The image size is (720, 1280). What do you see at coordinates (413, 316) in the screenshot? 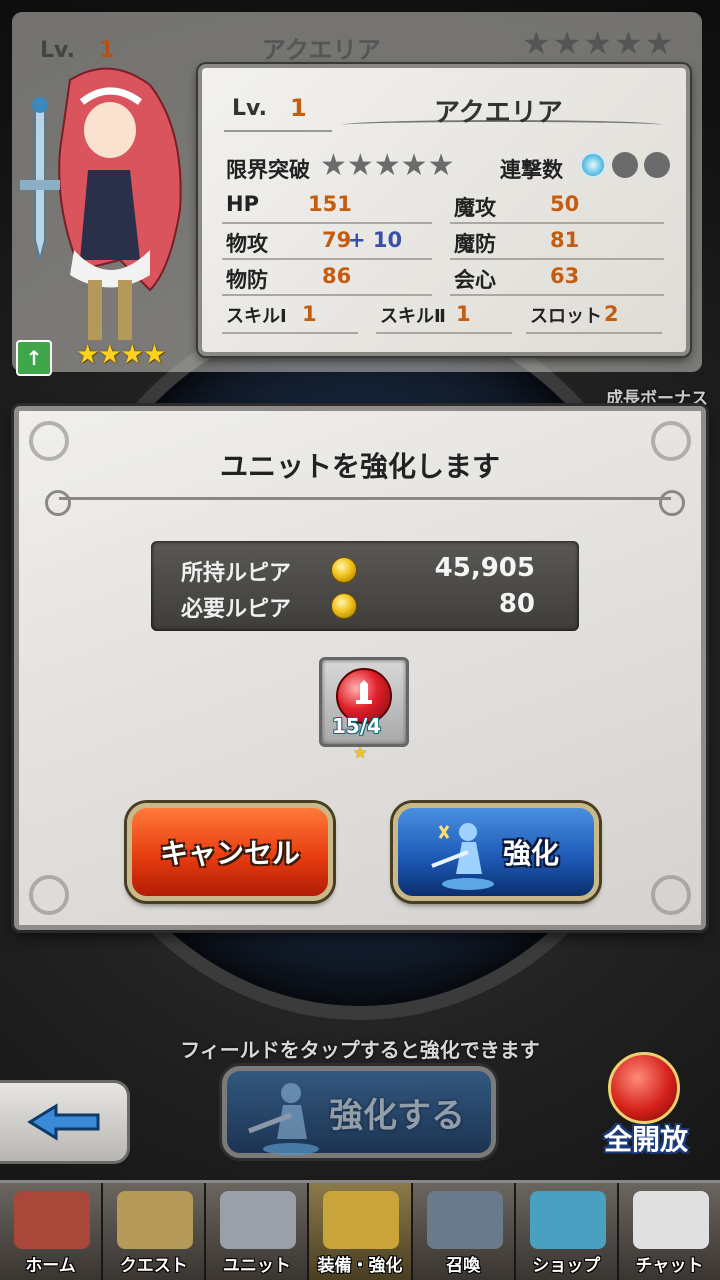
I see `skill2-label: スキルⅡ` at bounding box center [413, 316].